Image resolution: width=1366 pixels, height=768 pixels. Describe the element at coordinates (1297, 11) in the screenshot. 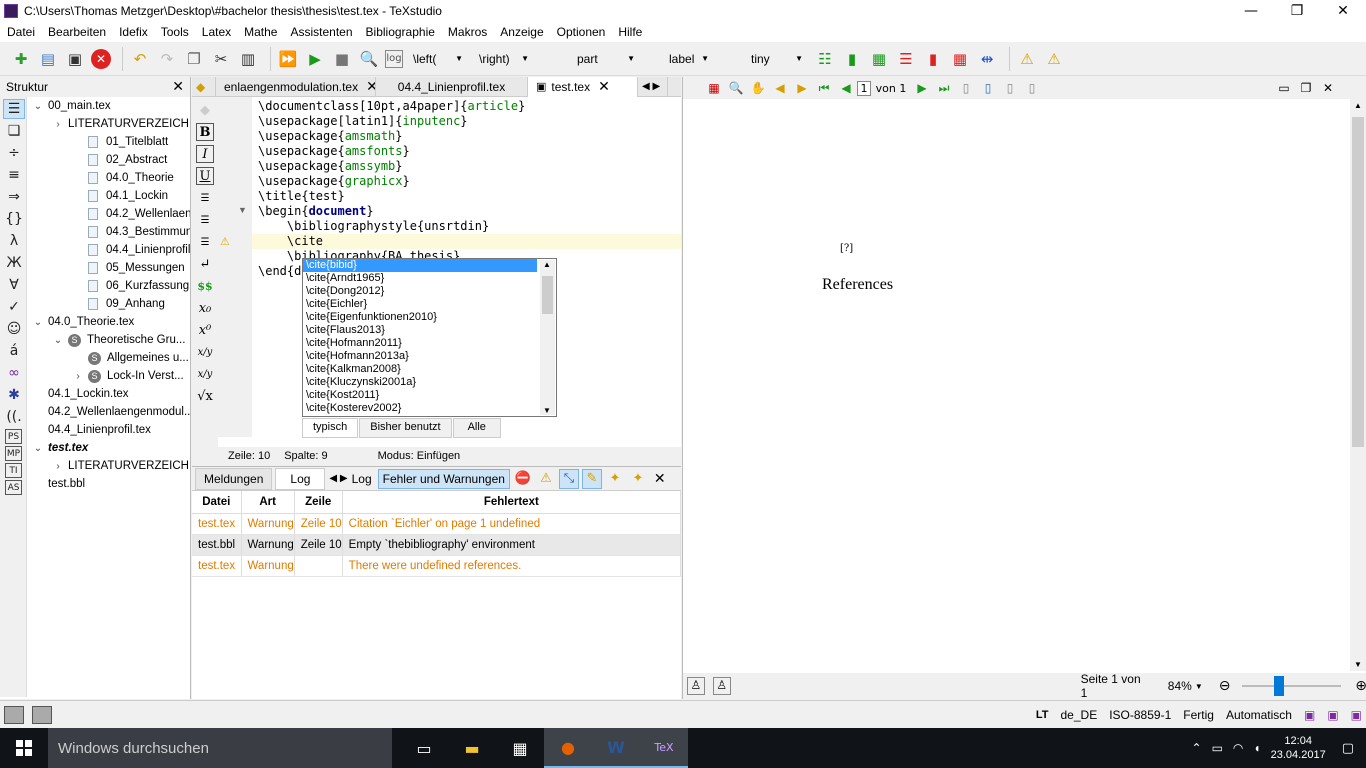

I see `maximize-button: ❐` at that location.